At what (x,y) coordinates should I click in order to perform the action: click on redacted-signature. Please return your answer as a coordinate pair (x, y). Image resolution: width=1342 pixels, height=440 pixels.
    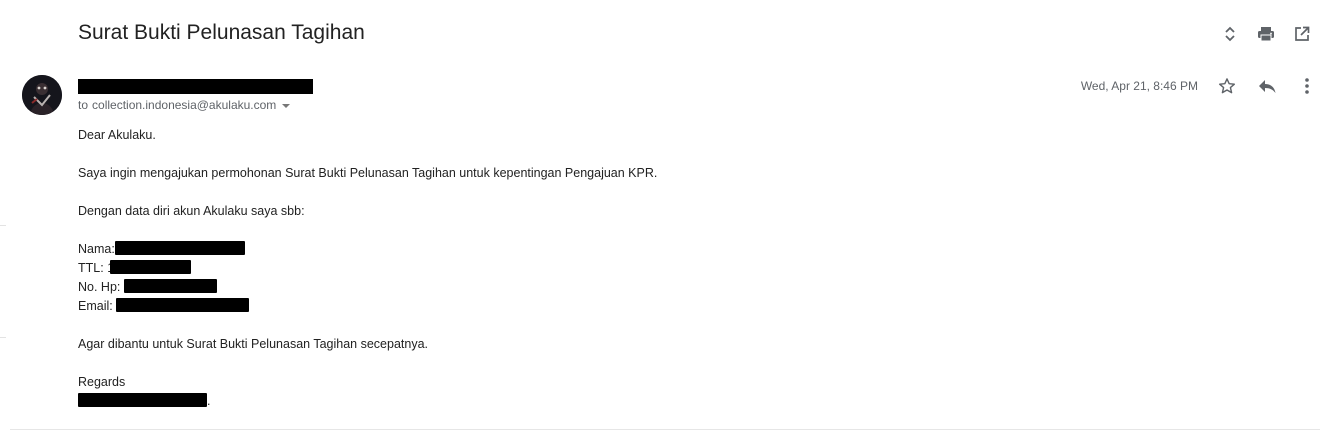
    Looking at the image, I should click on (142, 400).